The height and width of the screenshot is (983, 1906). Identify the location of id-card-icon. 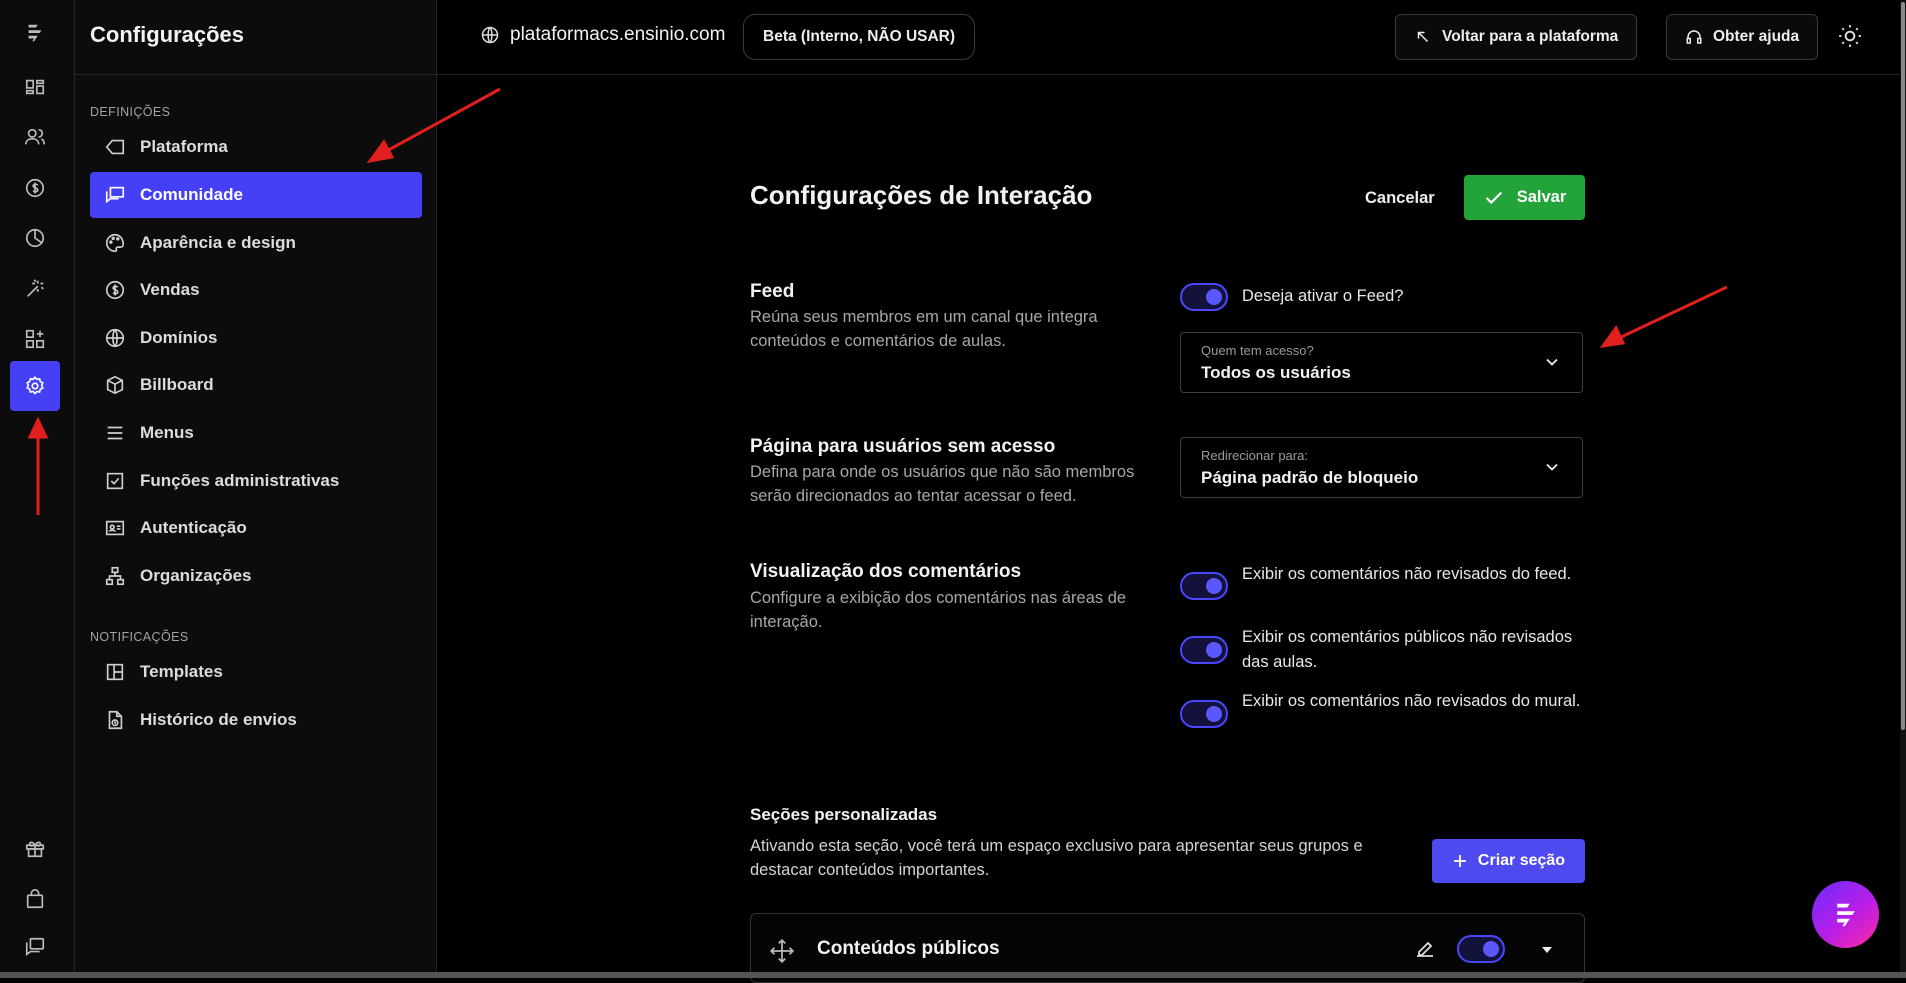
(115, 528).